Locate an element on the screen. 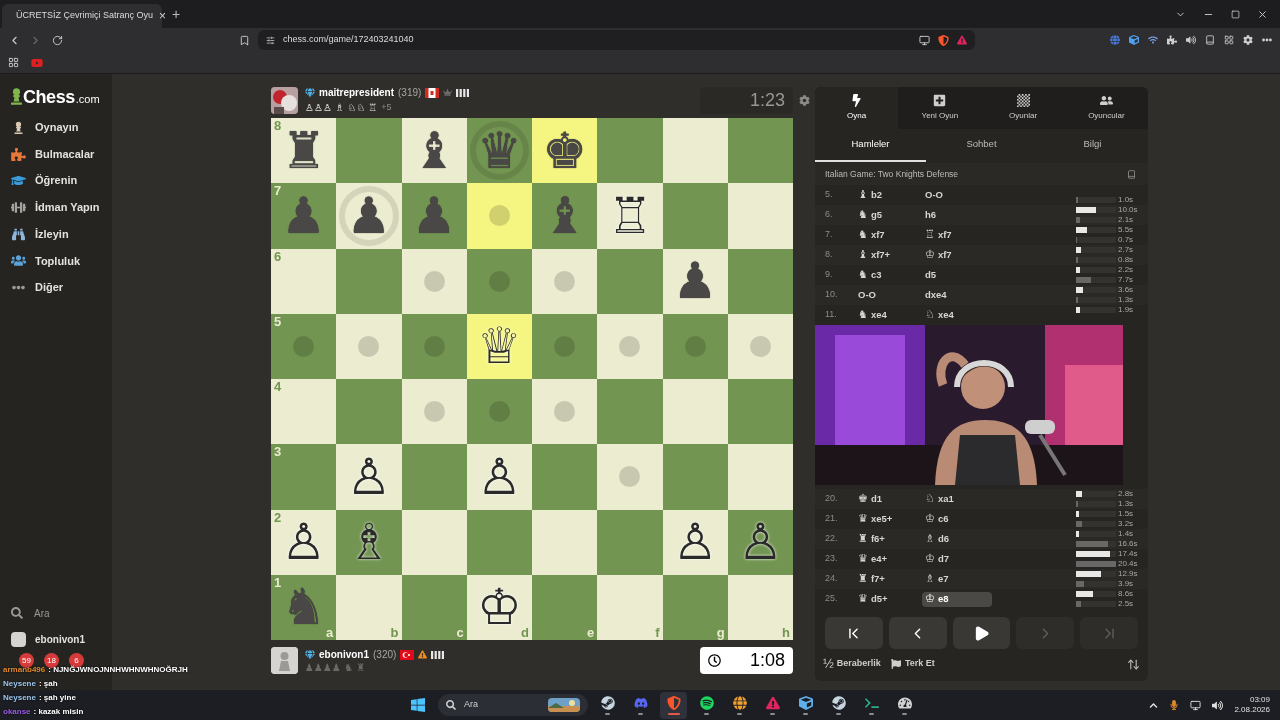 The width and height of the screenshot is (1280, 720). youtube-icon is located at coordinates (37, 62).